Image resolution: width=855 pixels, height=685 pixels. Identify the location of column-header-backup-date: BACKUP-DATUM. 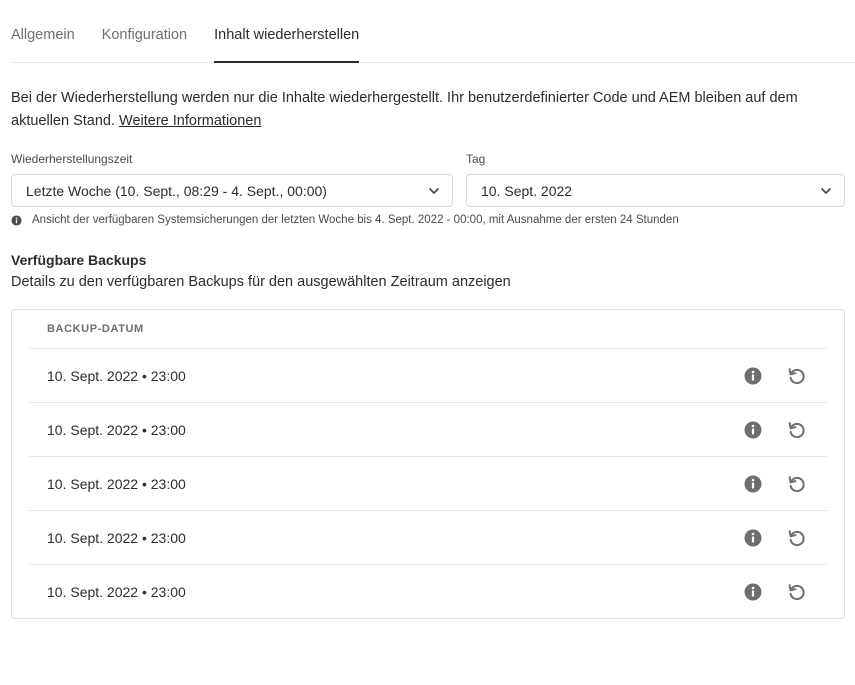
(428, 329).